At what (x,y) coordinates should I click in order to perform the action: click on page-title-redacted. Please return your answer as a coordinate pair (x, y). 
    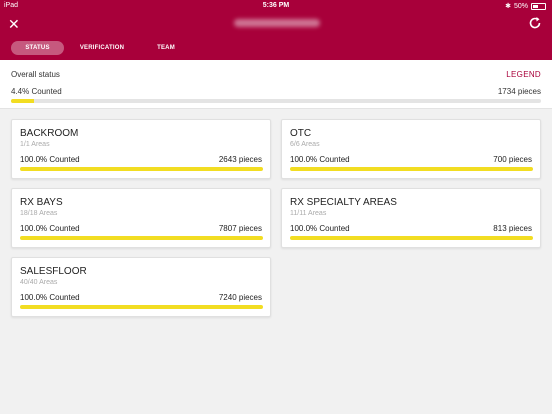
    Looking at the image, I should click on (277, 23).